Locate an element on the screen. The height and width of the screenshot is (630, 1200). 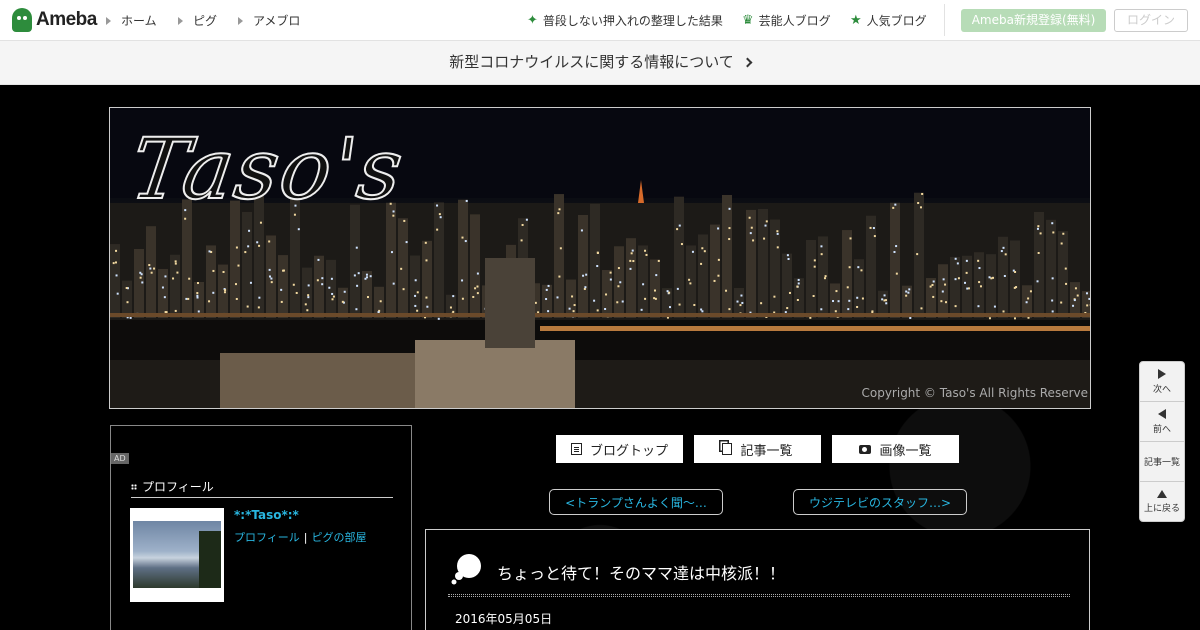
camera-icon is located at coordinates (865, 449).